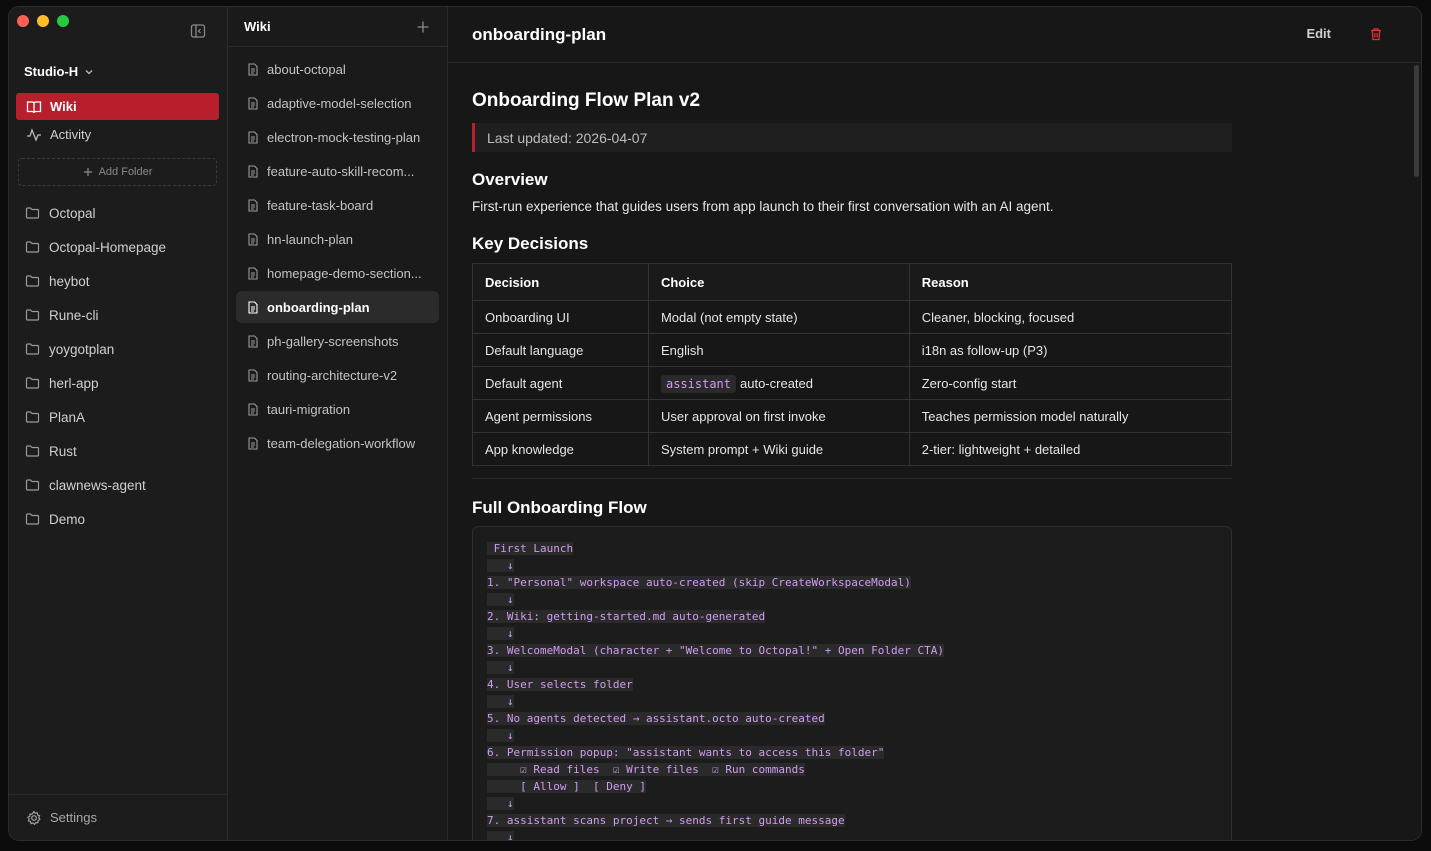  I want to click on folder-label: herl-app, so click(74, 383).